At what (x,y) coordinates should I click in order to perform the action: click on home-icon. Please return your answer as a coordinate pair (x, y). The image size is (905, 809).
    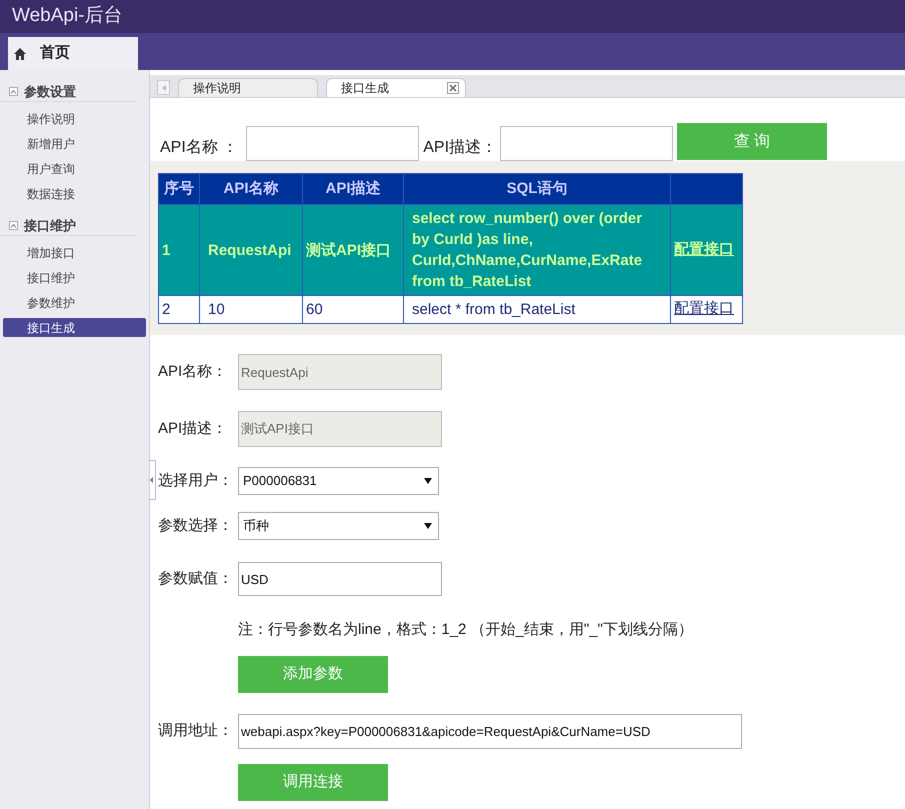
    Looking at the image, I should click on (20, 54).